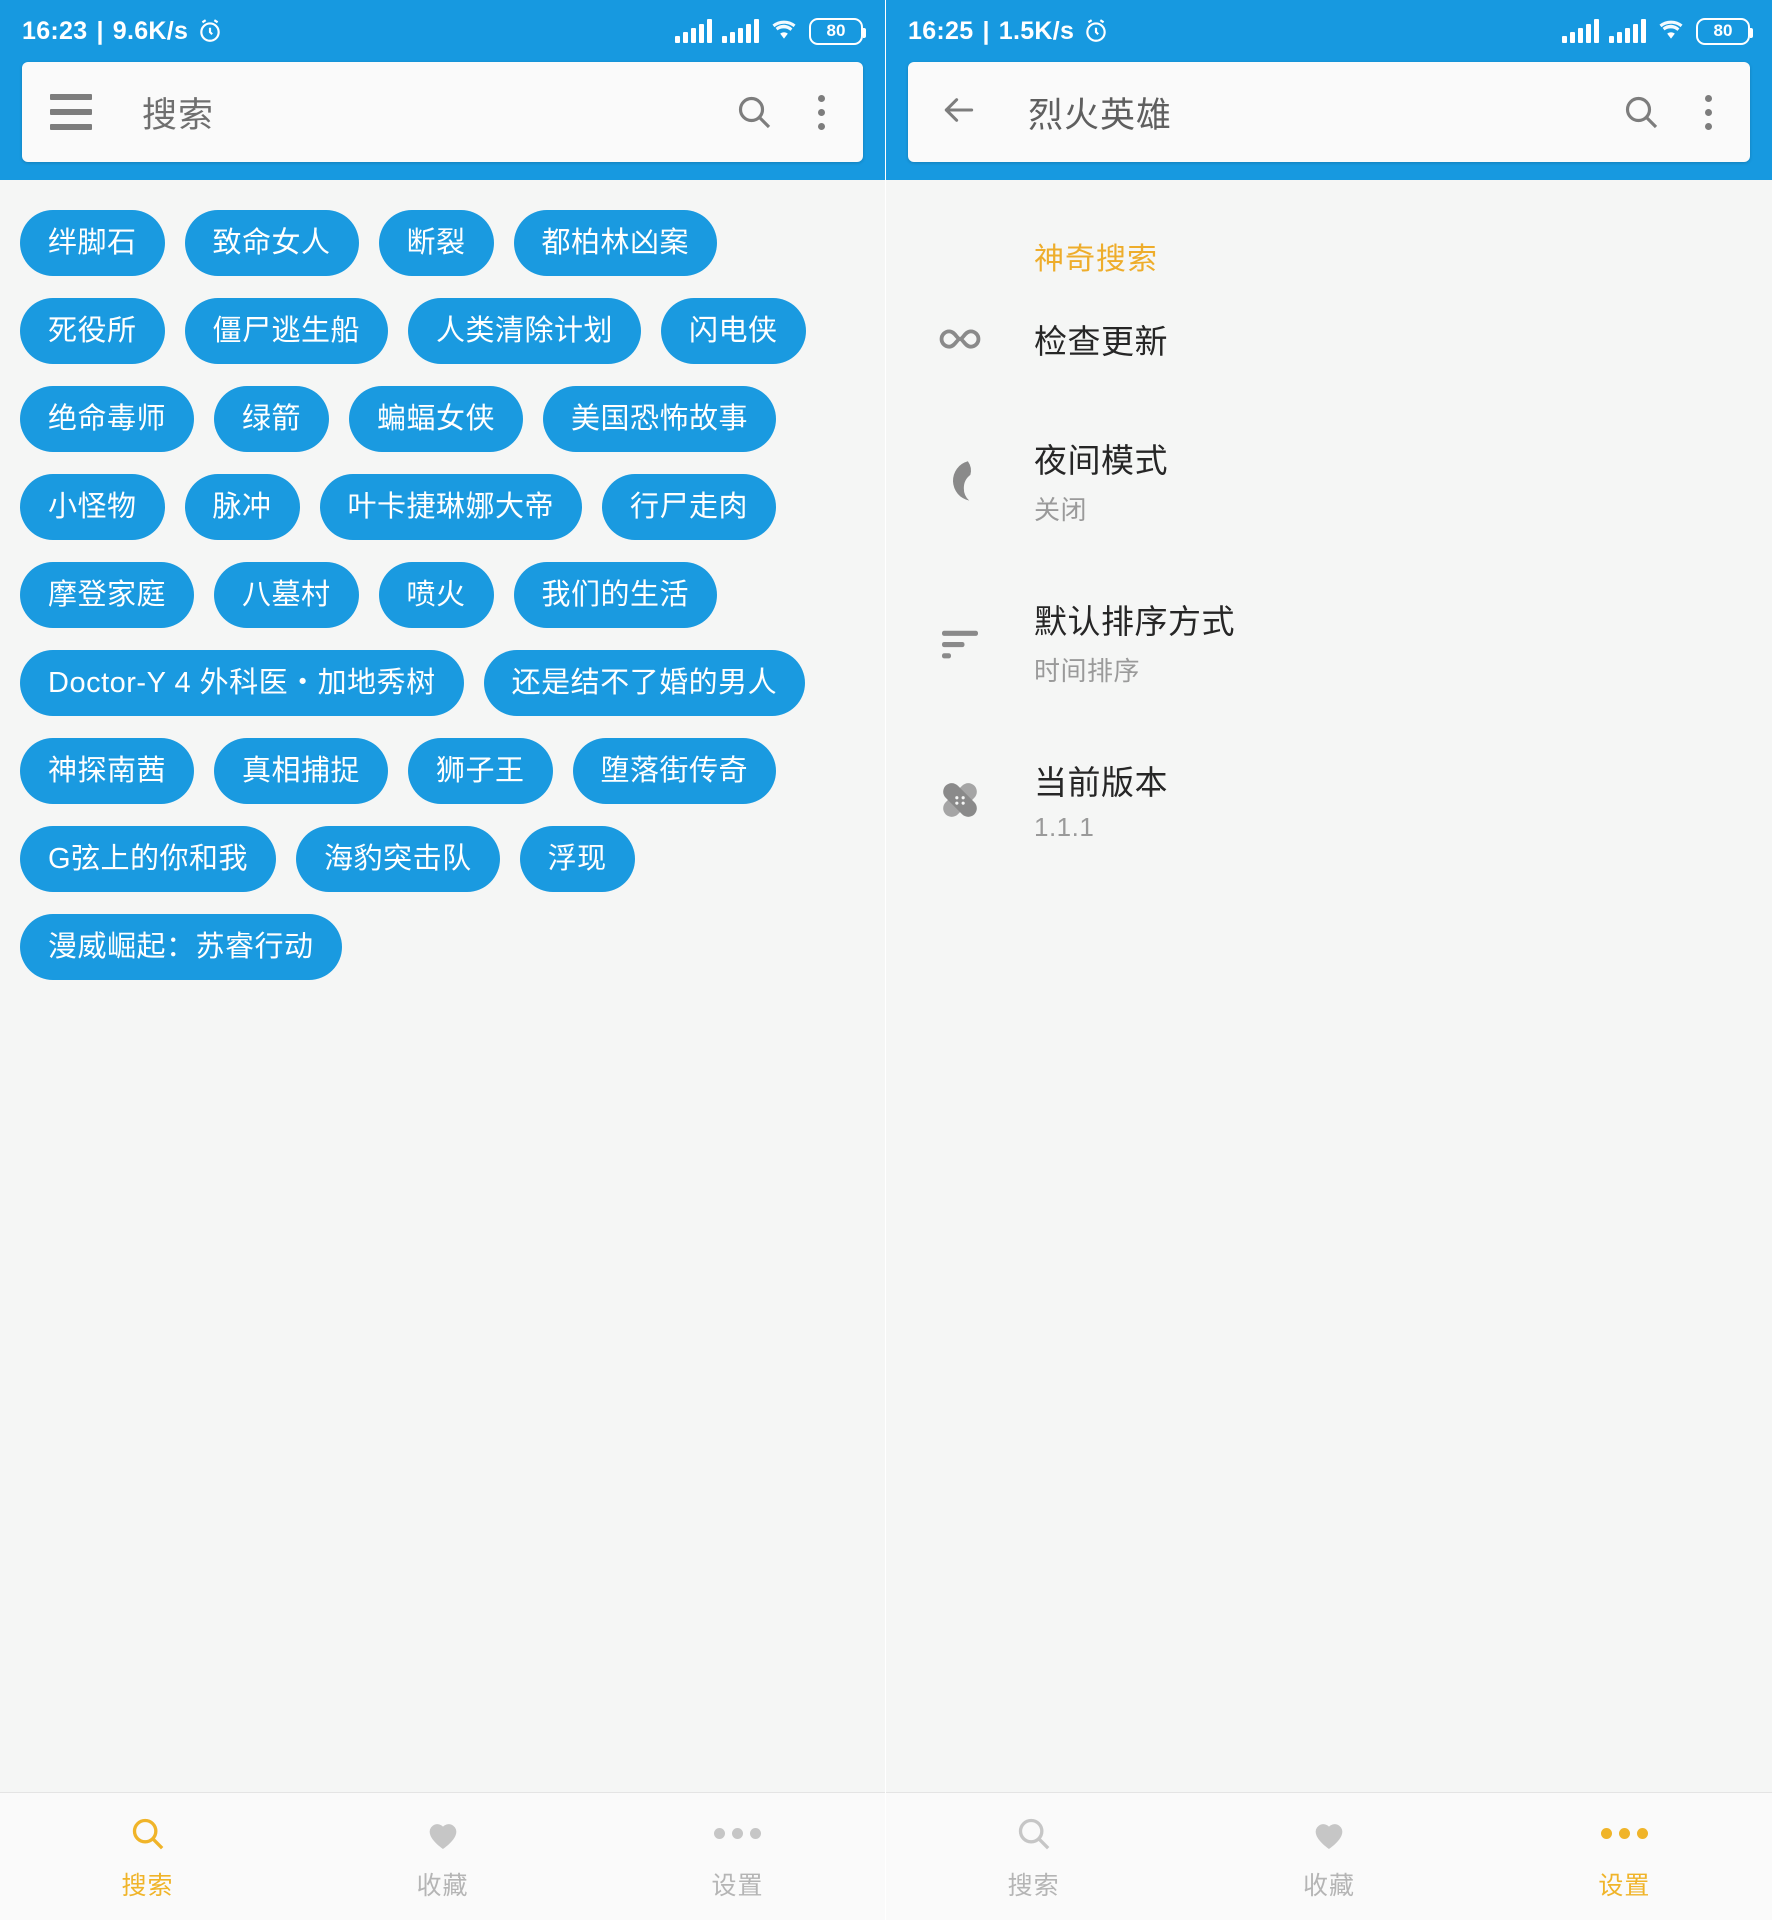  I want to click on search-chip: 死役所, so click(92, 331).